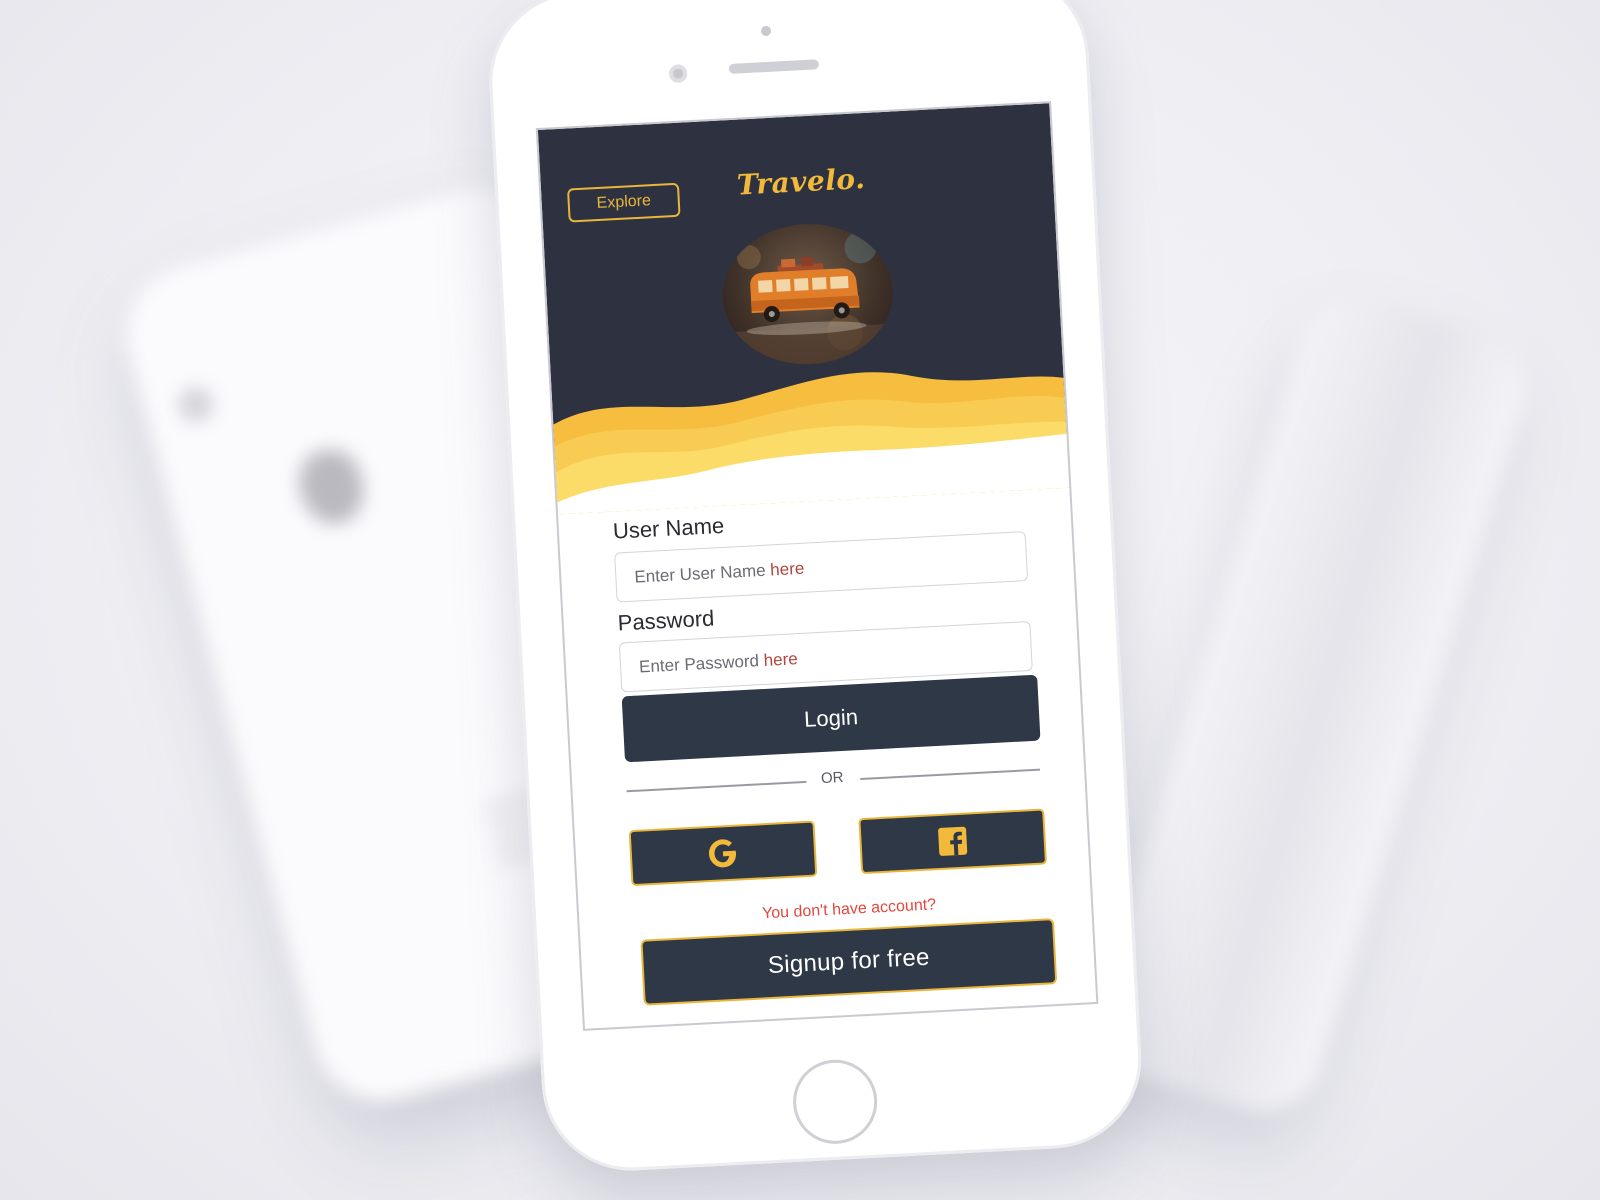 Image resolution: width=1600 pixels, height=1200 pixels. I want to click on front-camera-icon, so click(678, 74).